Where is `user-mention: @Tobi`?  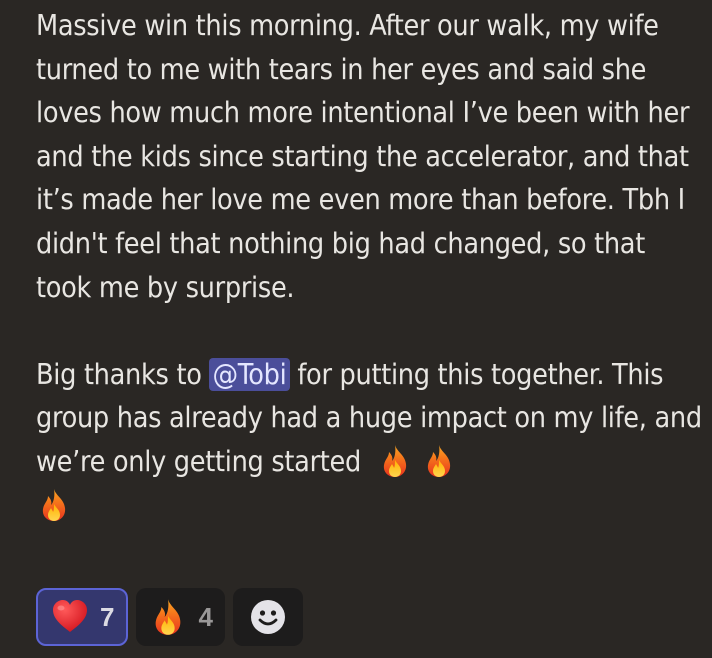 user-mention: @Tobi is located at coordinates (249, 374).